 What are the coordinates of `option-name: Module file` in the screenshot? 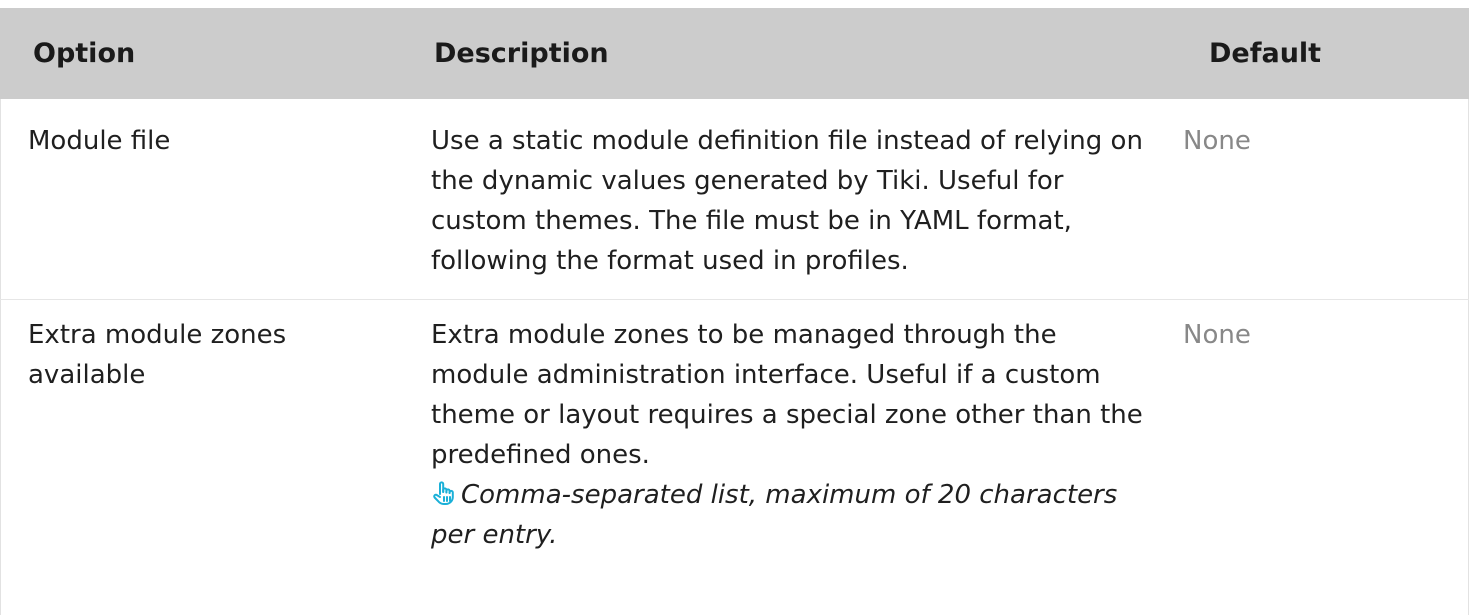 It's located at (99, 141).